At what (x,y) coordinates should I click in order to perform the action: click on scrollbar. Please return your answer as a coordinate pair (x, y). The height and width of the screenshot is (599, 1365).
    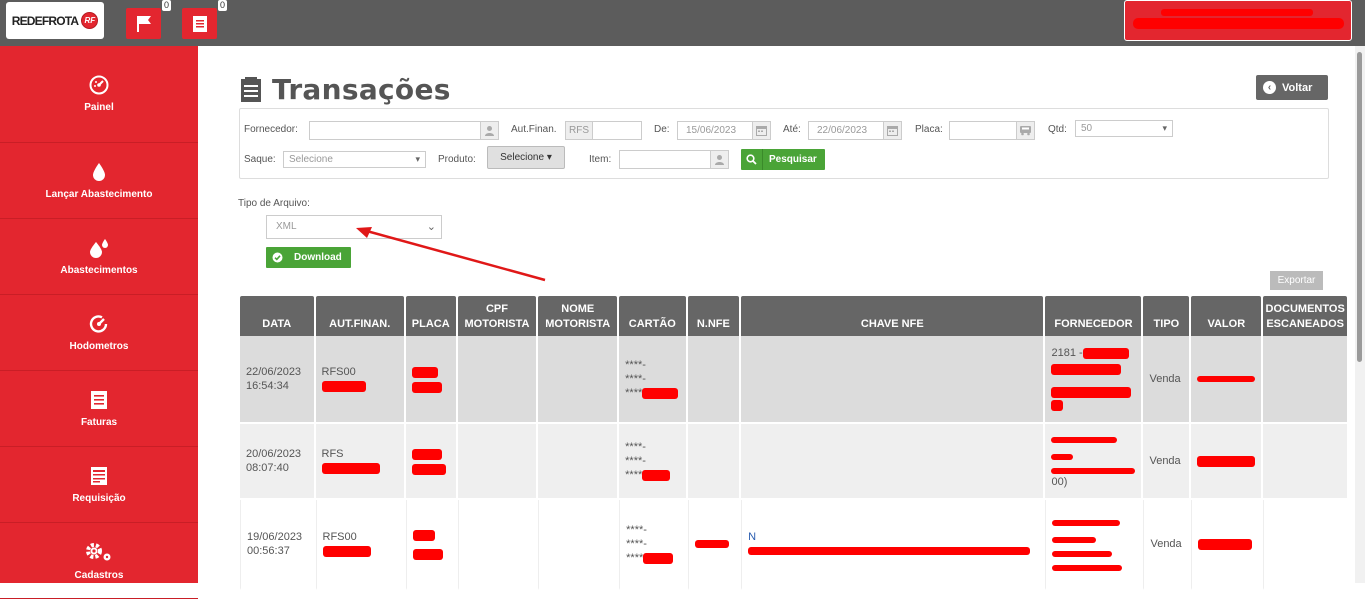
    Looking at the image, I should click on (1360, 314).